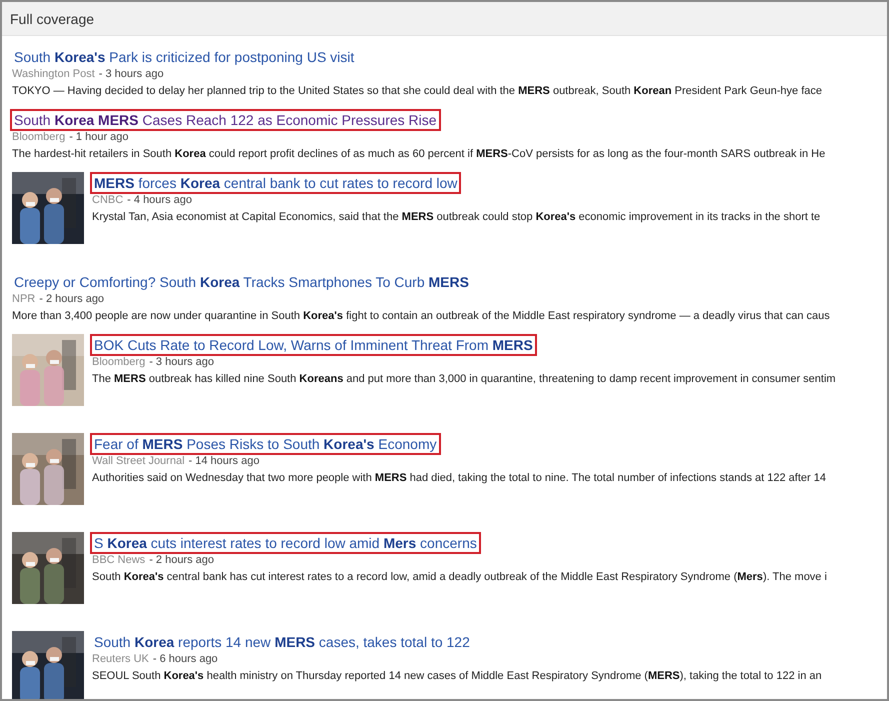  I want to click on article-snippet: SEOUL South Korea's health ministry on Thursday reported 14 new cases of Middle East Respiratory Syndrome (MERS), taking the total to 122 in an, so click(457, 676).